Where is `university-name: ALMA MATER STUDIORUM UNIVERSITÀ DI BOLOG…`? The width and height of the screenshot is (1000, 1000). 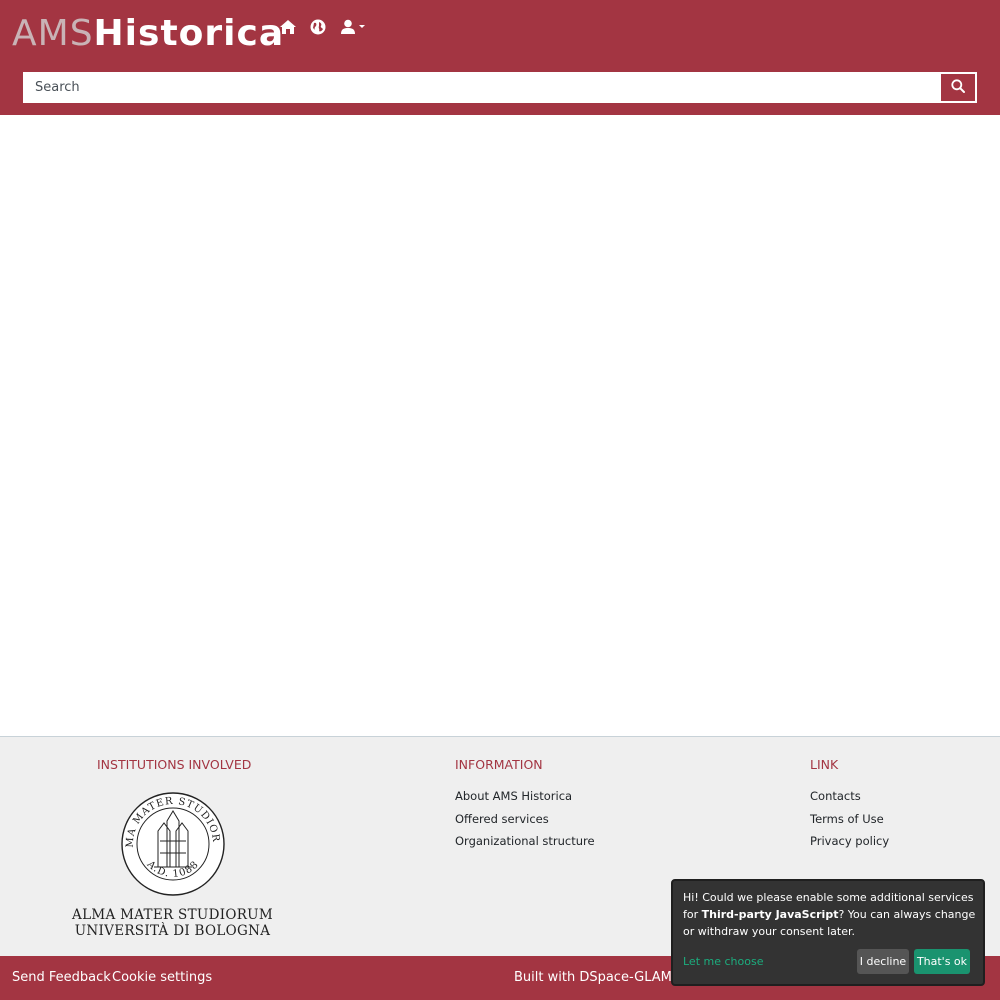
university-name: ALMA MATER STUDIORUM UNIVERSITÀ DI BOLOG… is located at coordinates (172, 923).